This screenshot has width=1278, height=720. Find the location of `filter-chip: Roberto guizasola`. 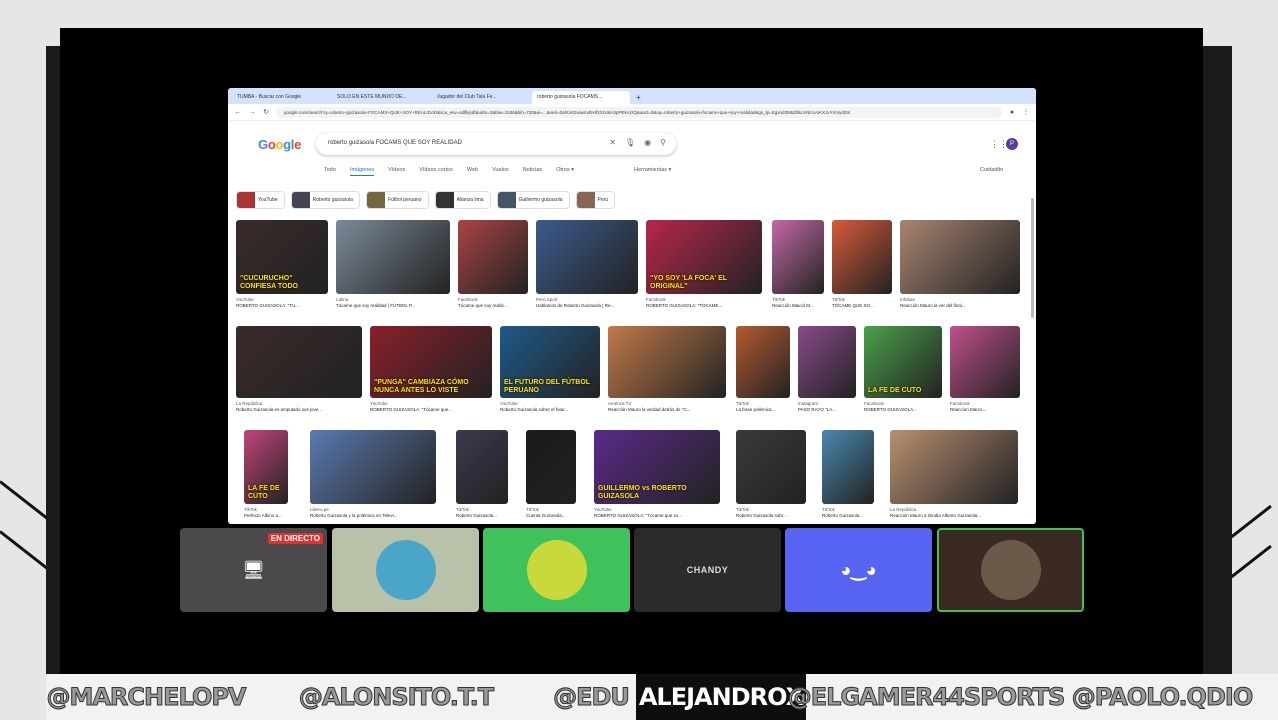

filter-chip: Roberto guizasola is located at coordinates (325, 200).